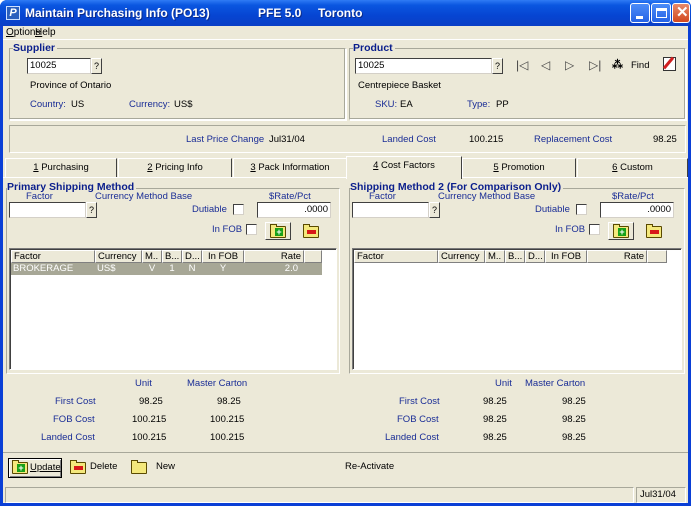  What do you see at coordinates (39, 196) in the screenshot?
I see `primary-factor-label: Factor` at bounding box center [39, 196].